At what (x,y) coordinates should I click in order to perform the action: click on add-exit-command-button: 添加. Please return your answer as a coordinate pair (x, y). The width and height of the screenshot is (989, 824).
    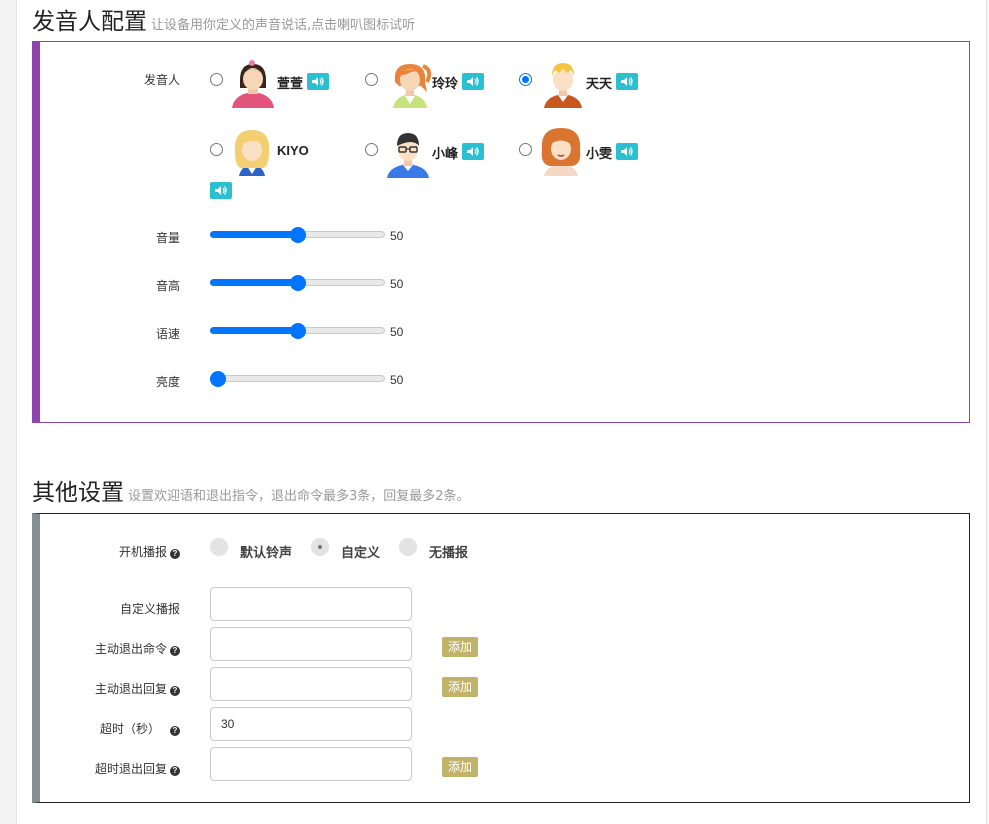
    Looking at the image, I should click on (460, 647).